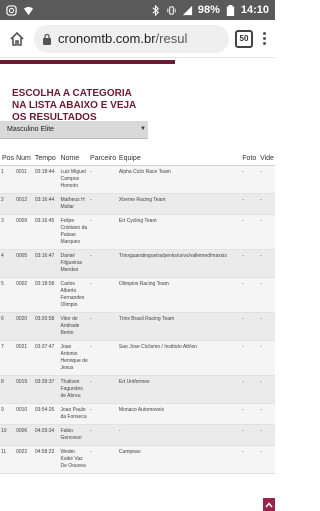  I want to click on cell-tempo: 03:39:37, so click(46, 389).